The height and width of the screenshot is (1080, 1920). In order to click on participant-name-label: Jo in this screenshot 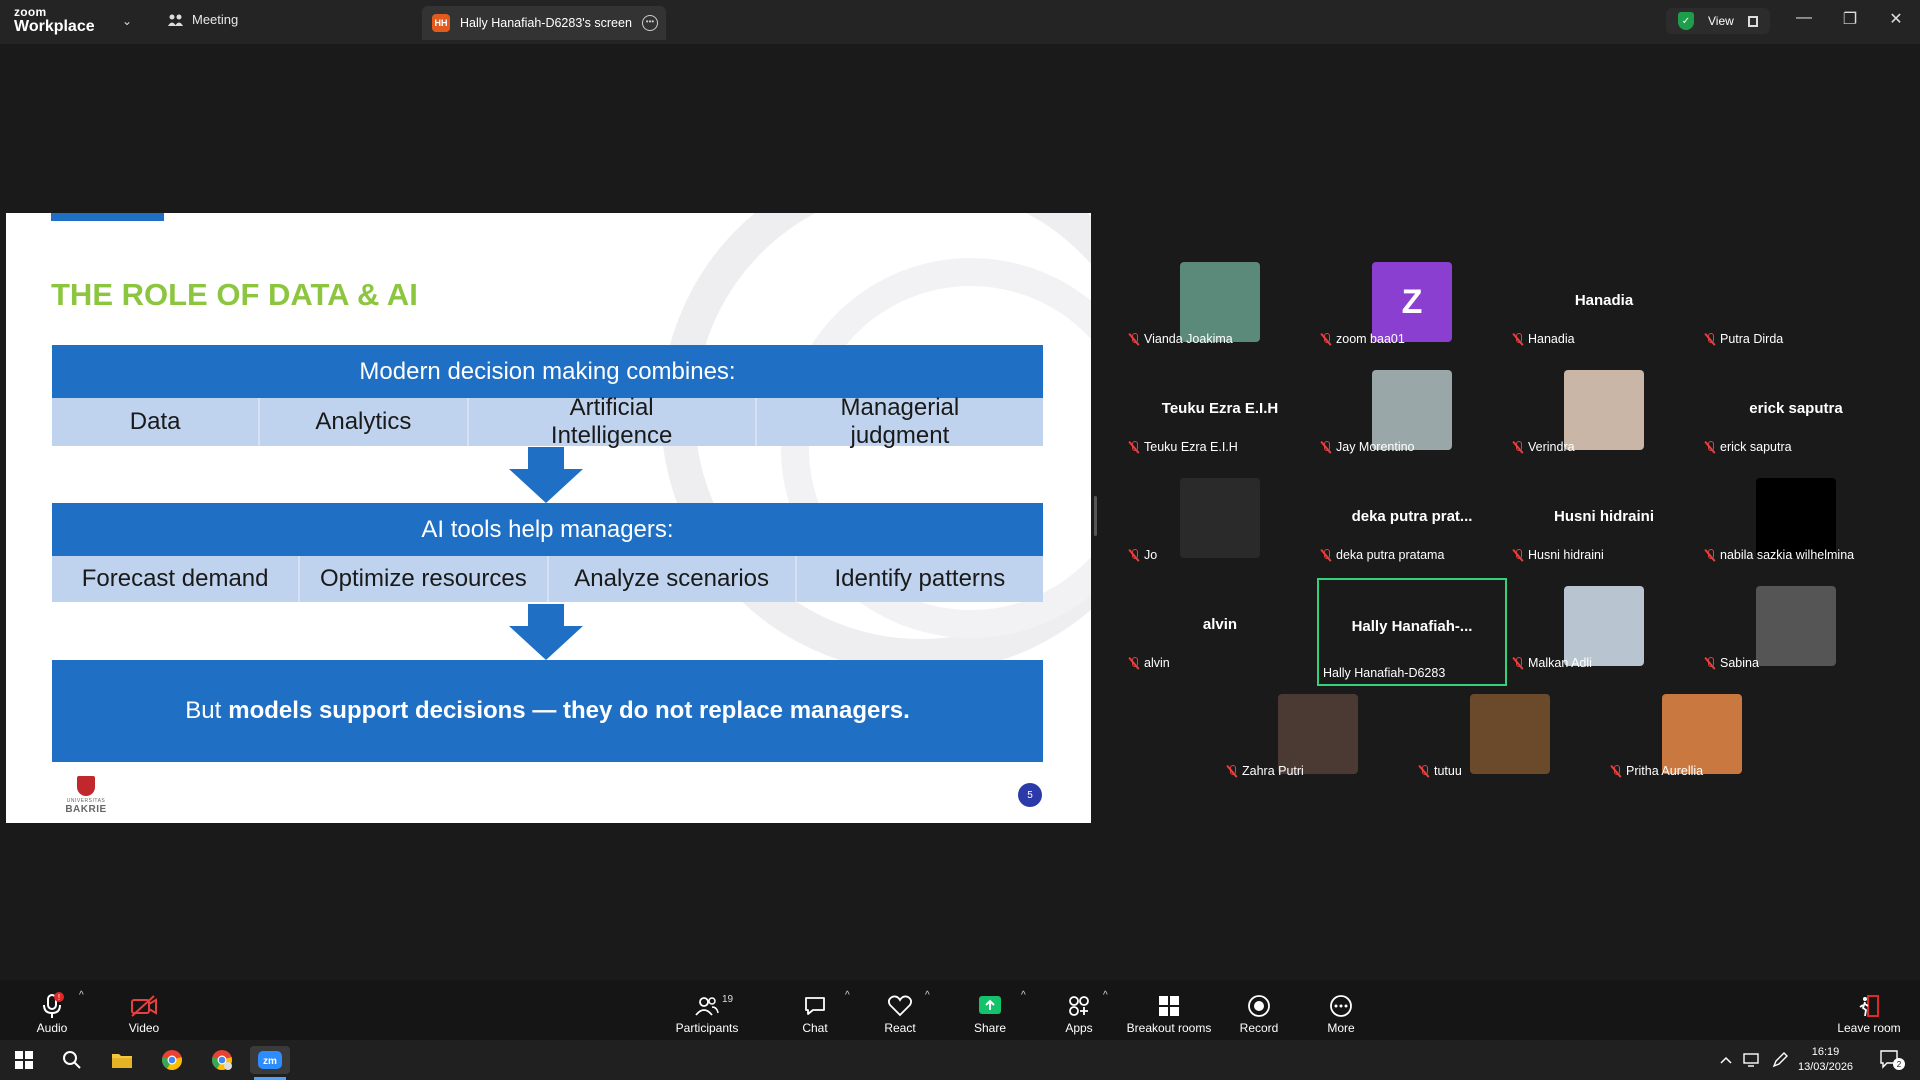, I will do `click(1143, 555)`.